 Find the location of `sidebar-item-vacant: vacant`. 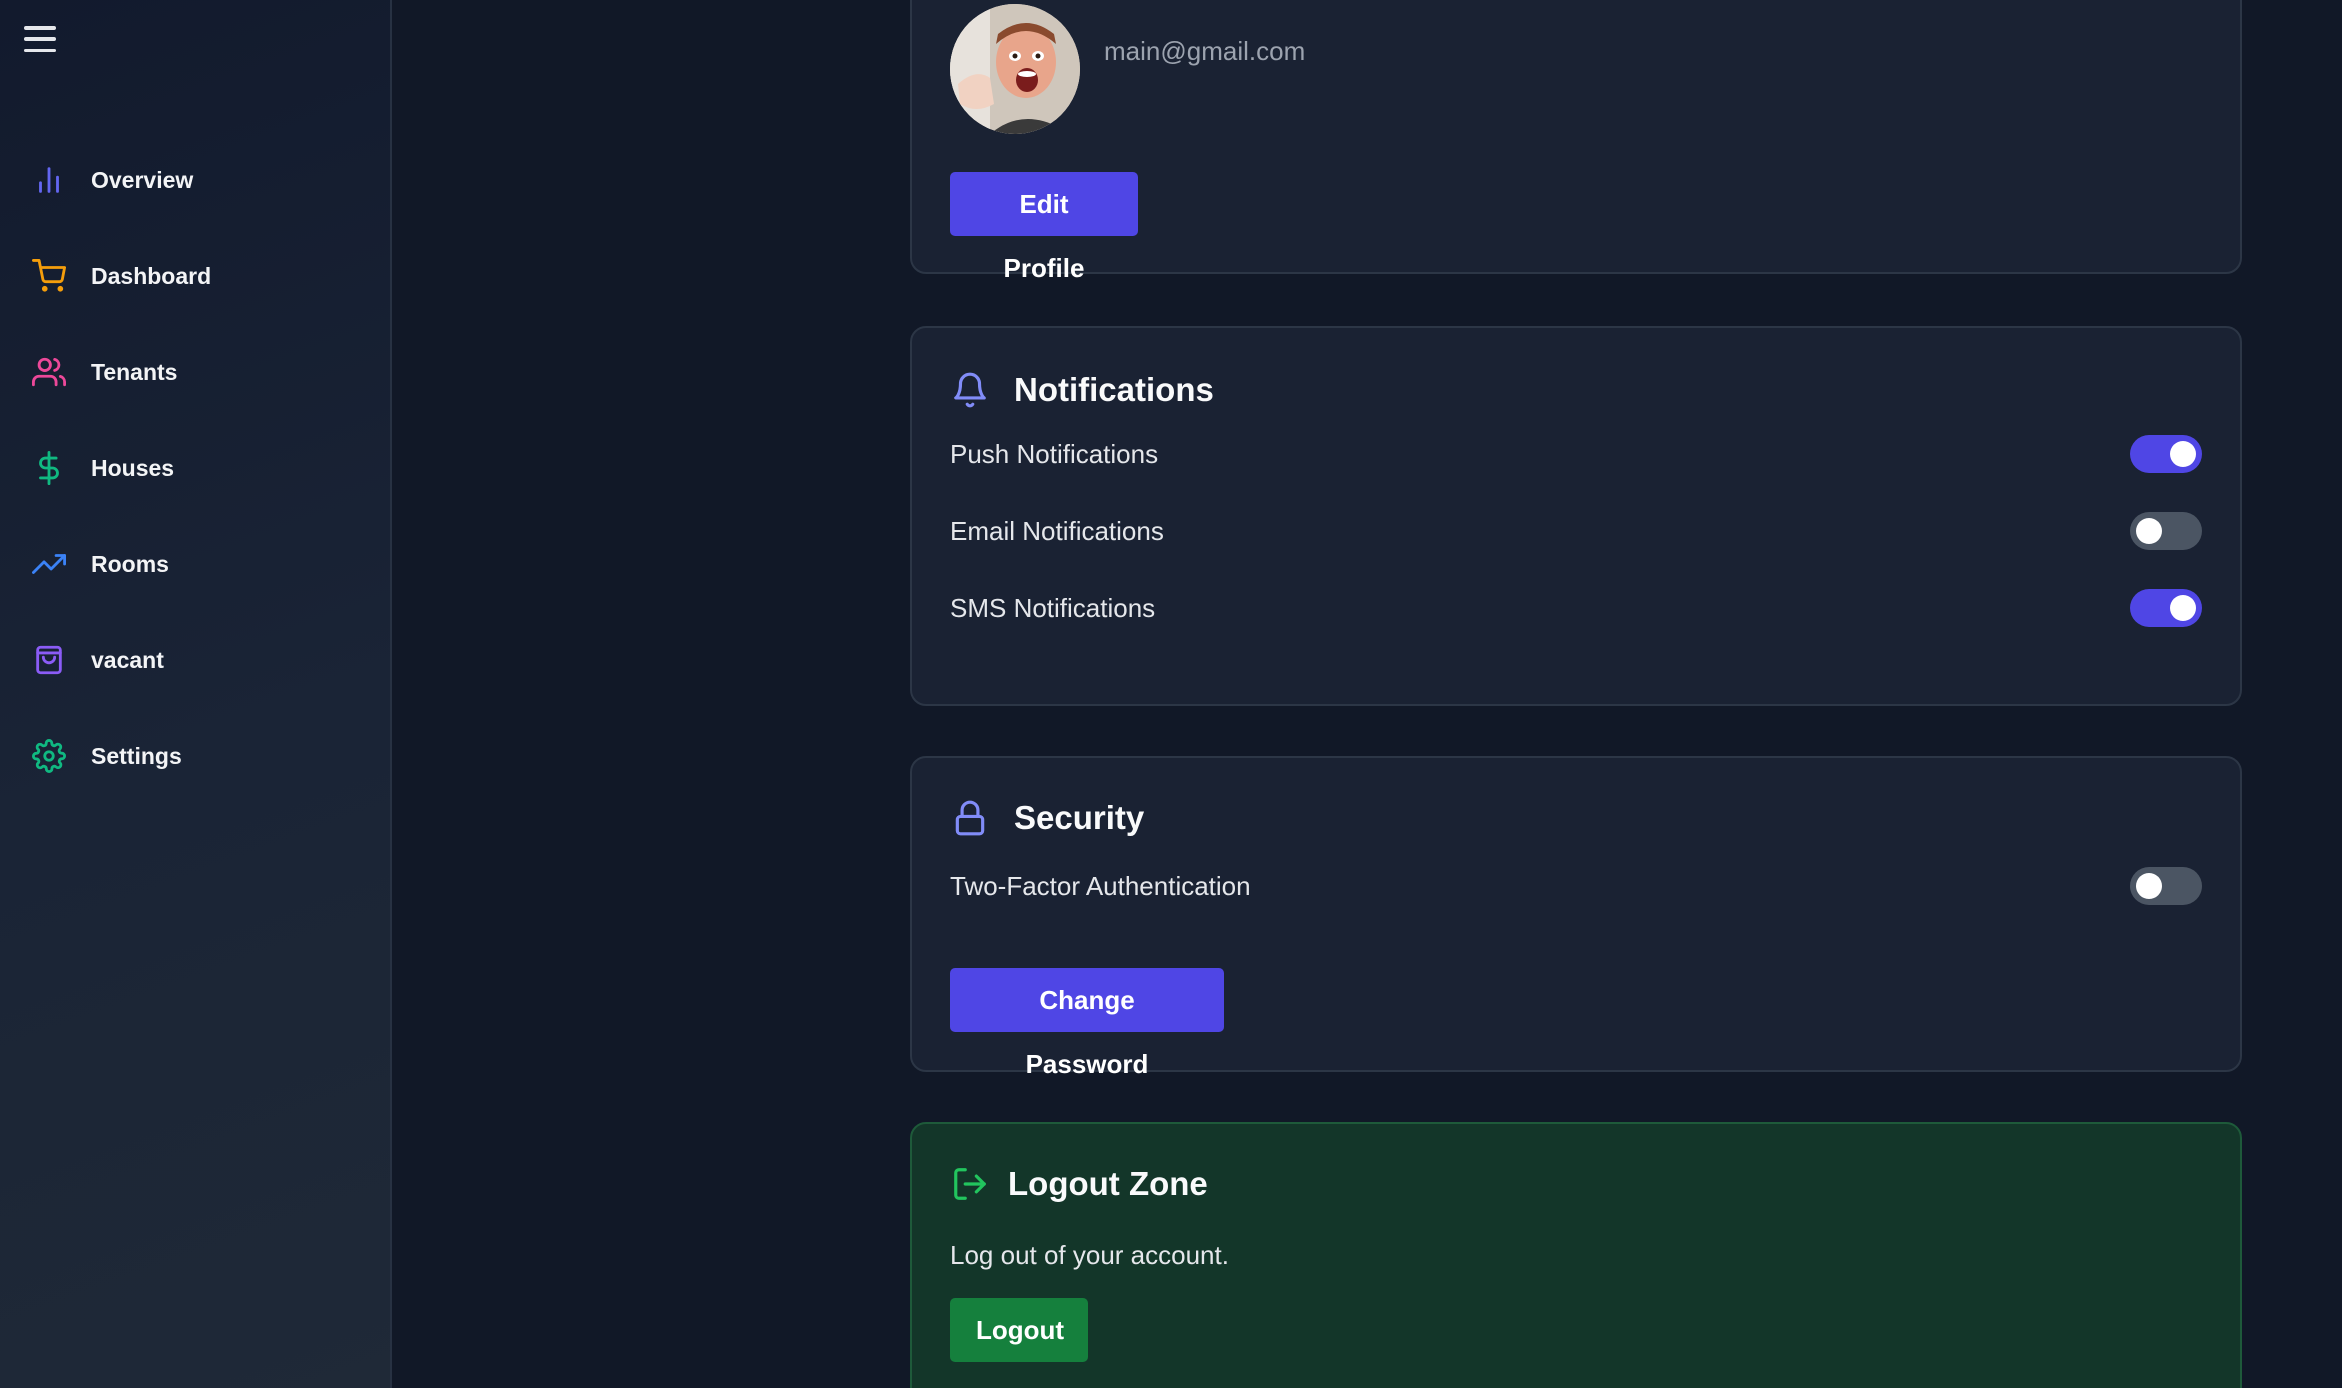

sidebar-item-vacant: vacant is located at coordinates (195, 660).